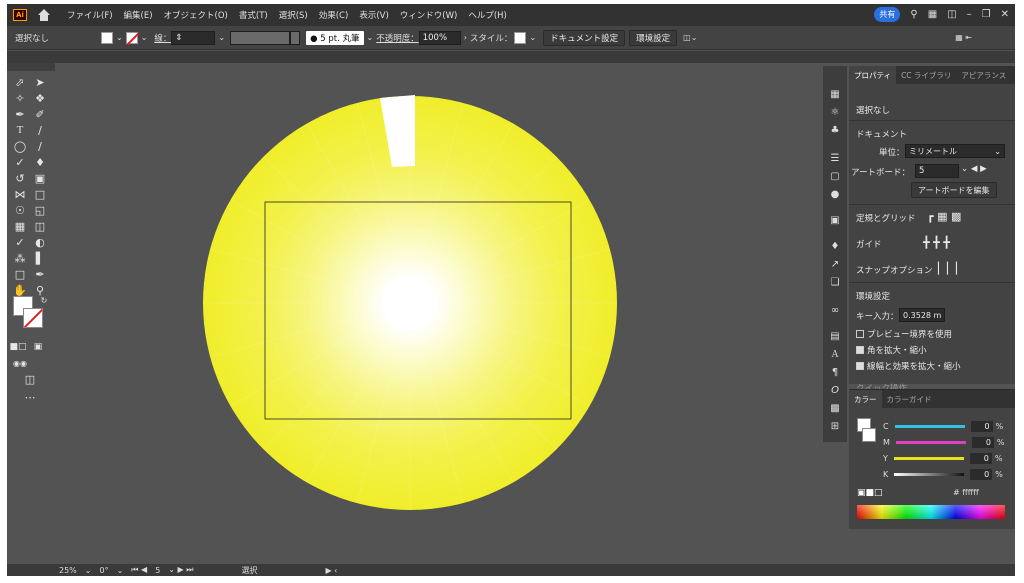 The image size is (1024, 583). What do you see at coordinates (180, 570) in the screenshot?
I see `artboard-next-icon: ⌄ ▶ ⏭` at bounding box center [180, 570].